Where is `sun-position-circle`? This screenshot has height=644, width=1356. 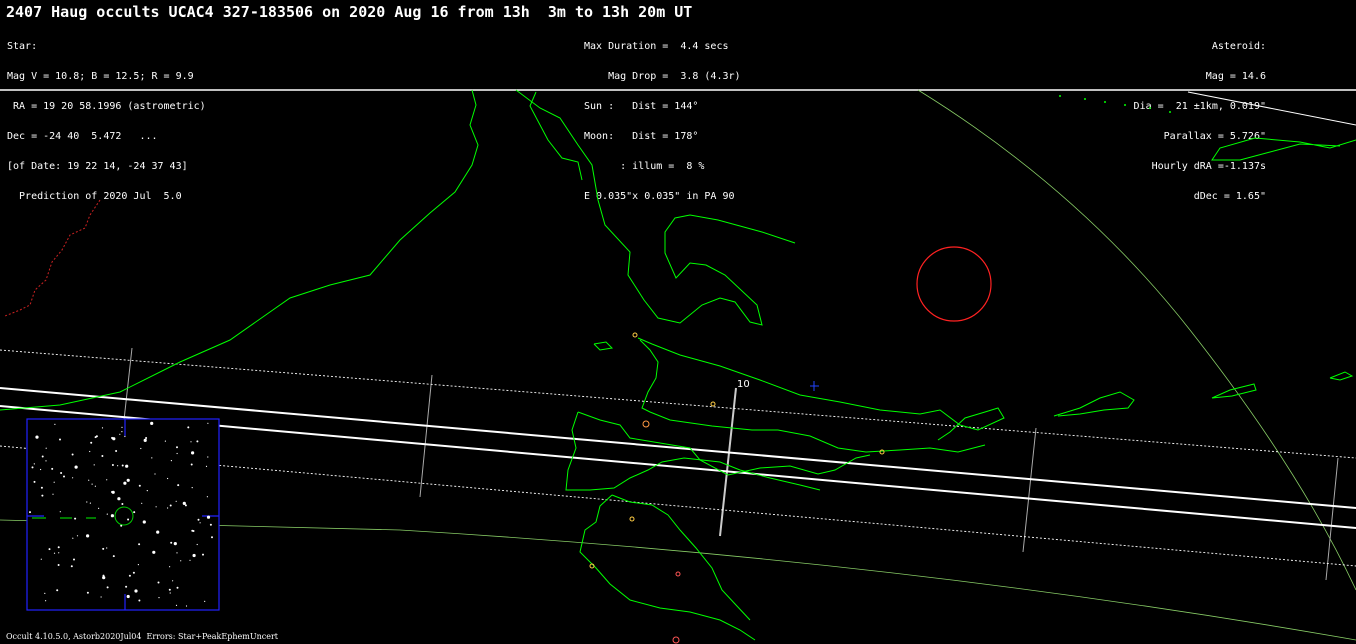
sun-position-circle is located at coordinates (954, 284).